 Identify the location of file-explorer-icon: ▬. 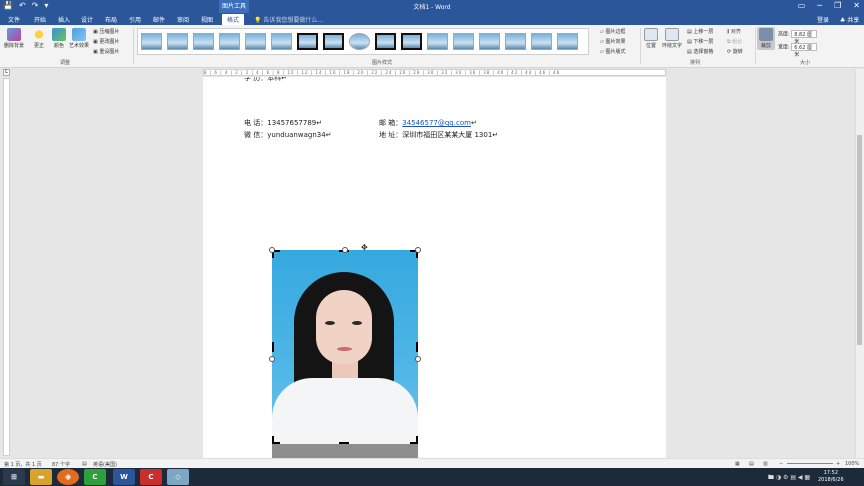
(41, 477).